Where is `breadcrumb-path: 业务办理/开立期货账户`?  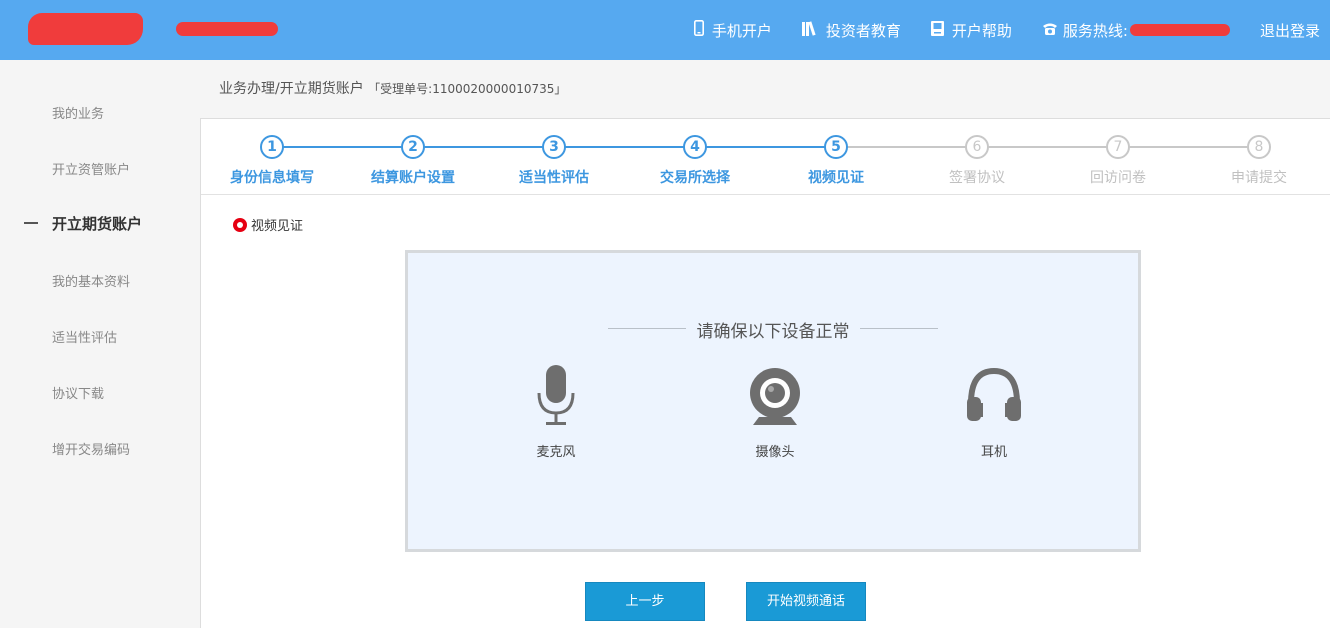
breadcrumb-path: 业务办理/开立期货账户 is located at coordinates (291, 89).